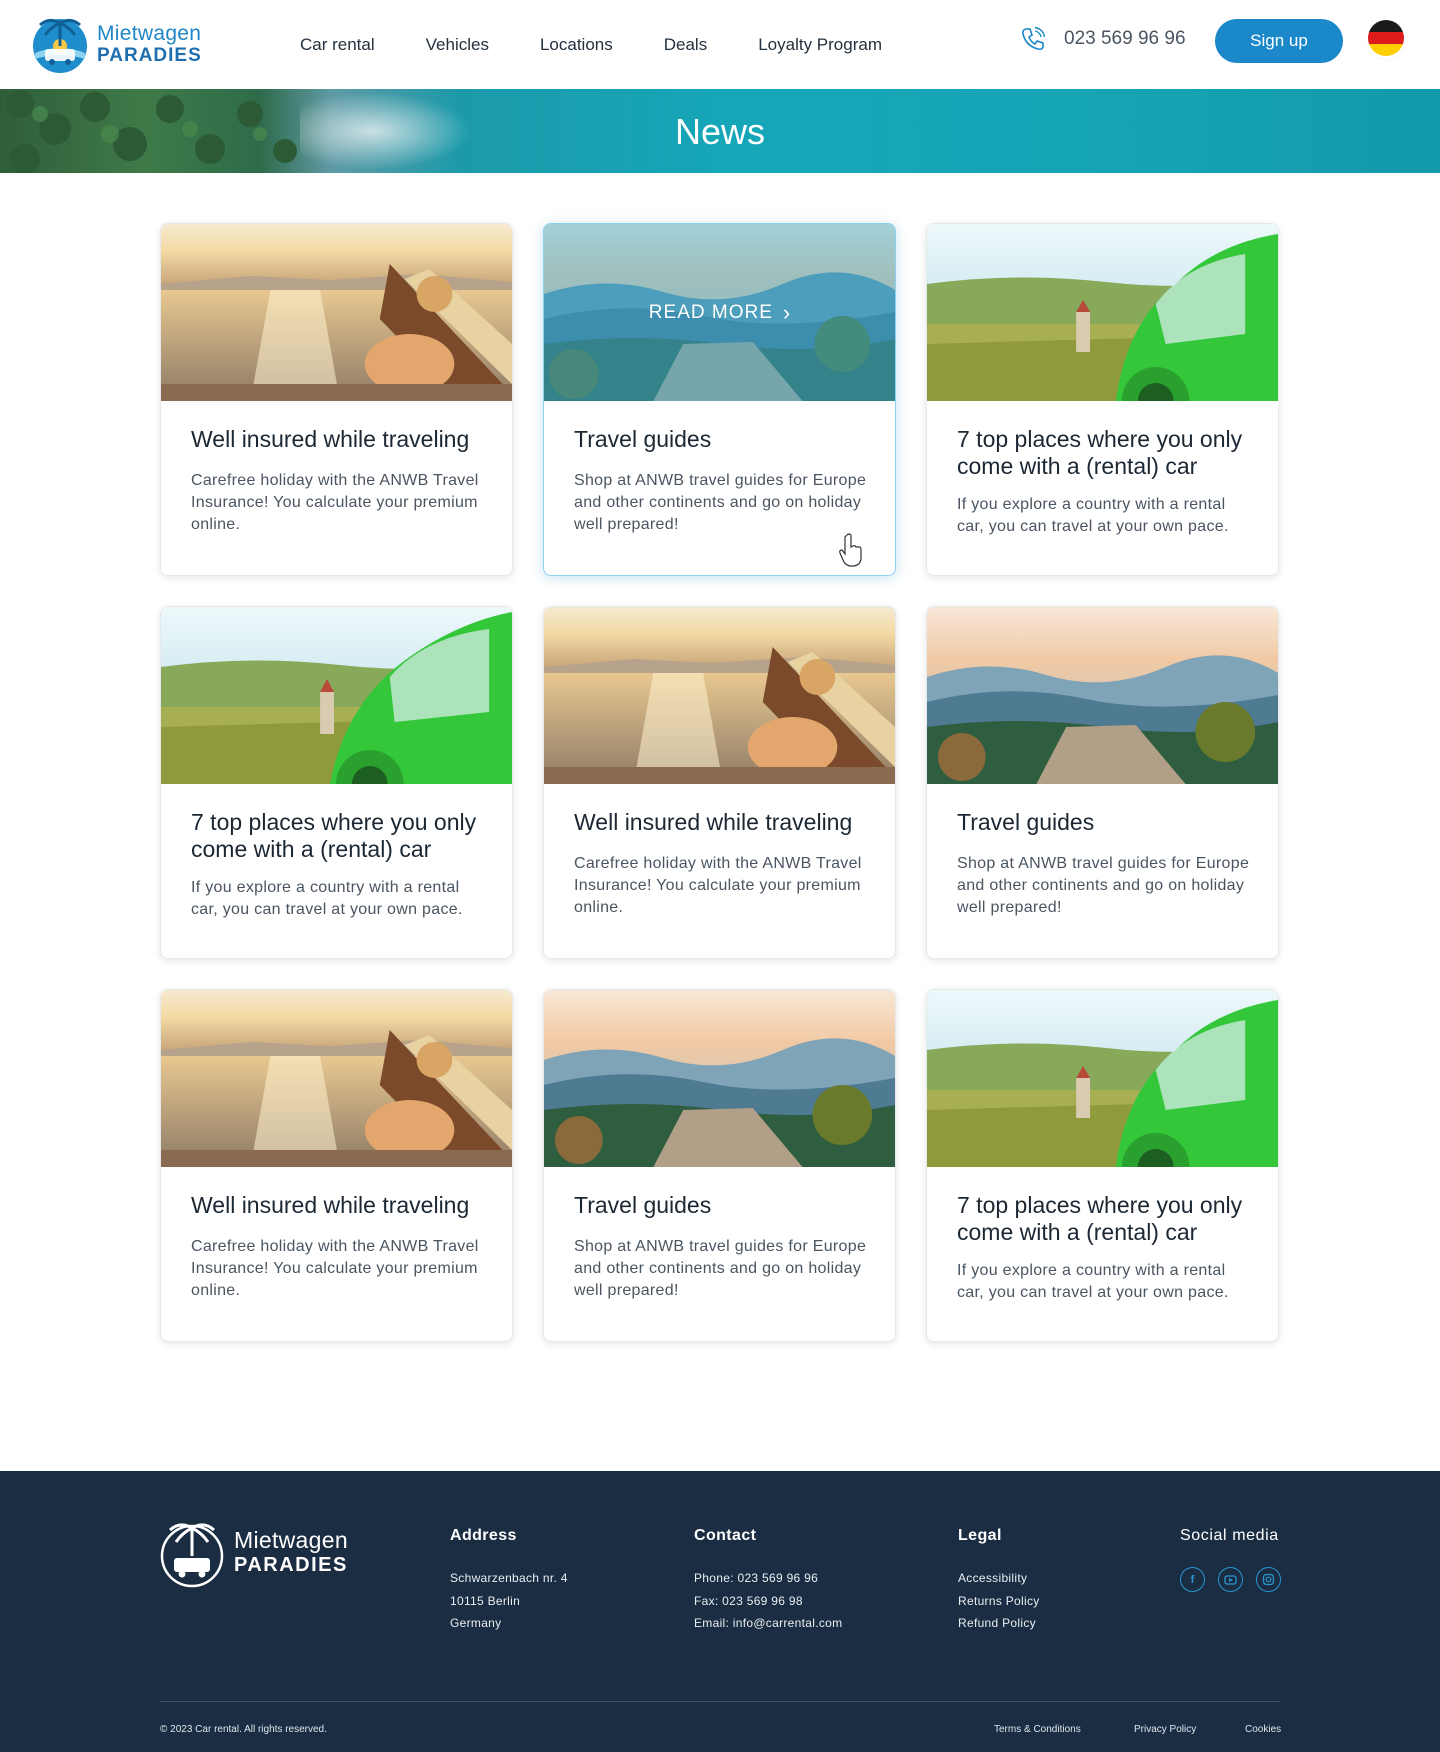 This screenshot has height=1752, width=1440. I want to click on read-more-overlay: READ MORE ›, so click(719, 312).